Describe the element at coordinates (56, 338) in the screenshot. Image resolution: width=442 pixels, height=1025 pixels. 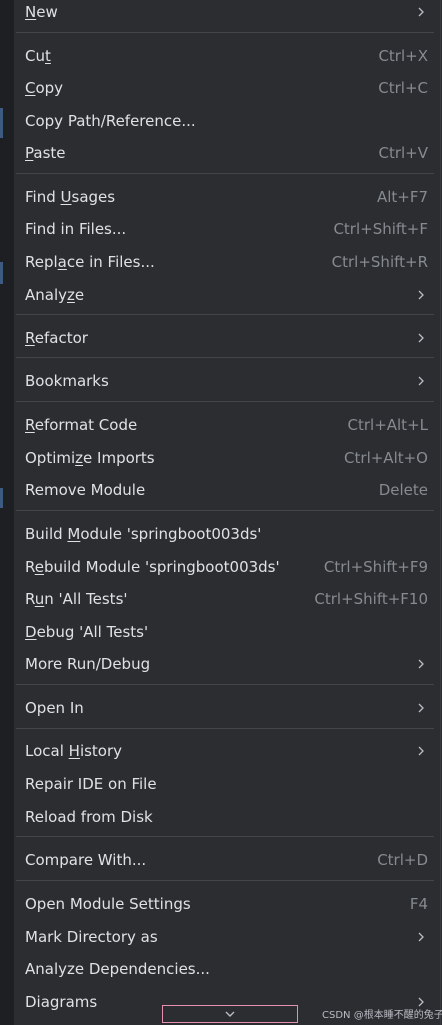
I see `menu-item-label: Refactor` at that location.